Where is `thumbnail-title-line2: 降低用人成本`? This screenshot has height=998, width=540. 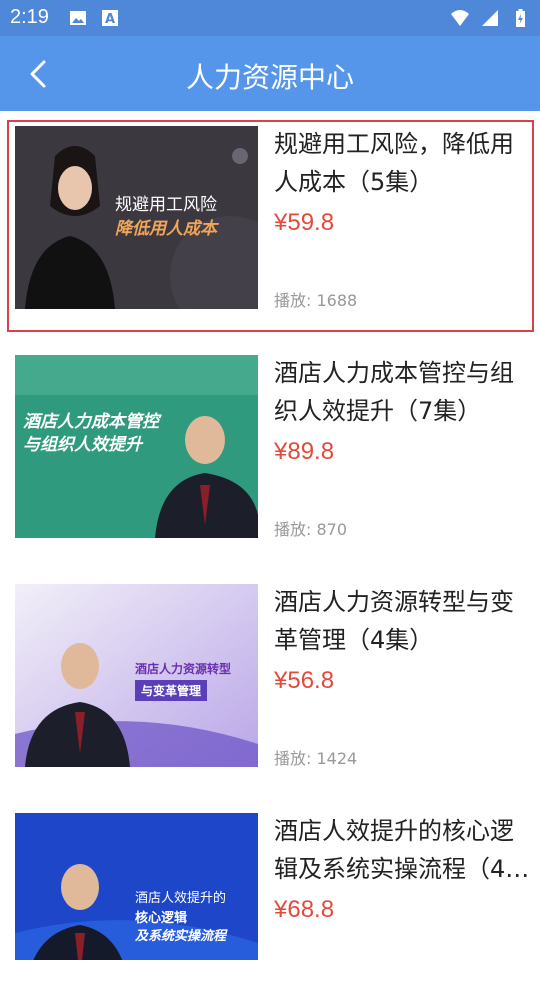 thumbnail-title-line2: 降低用人成本 is located at coordinates (166, 229).